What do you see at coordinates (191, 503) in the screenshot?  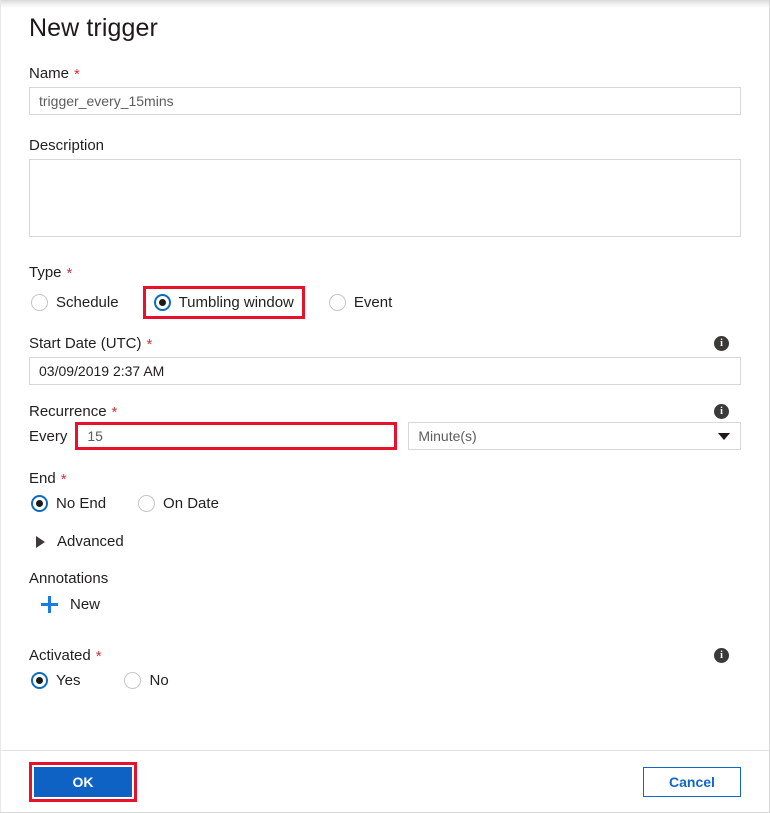 I see `radio-label-on-date: On Date` at bounding box center [191, 503].